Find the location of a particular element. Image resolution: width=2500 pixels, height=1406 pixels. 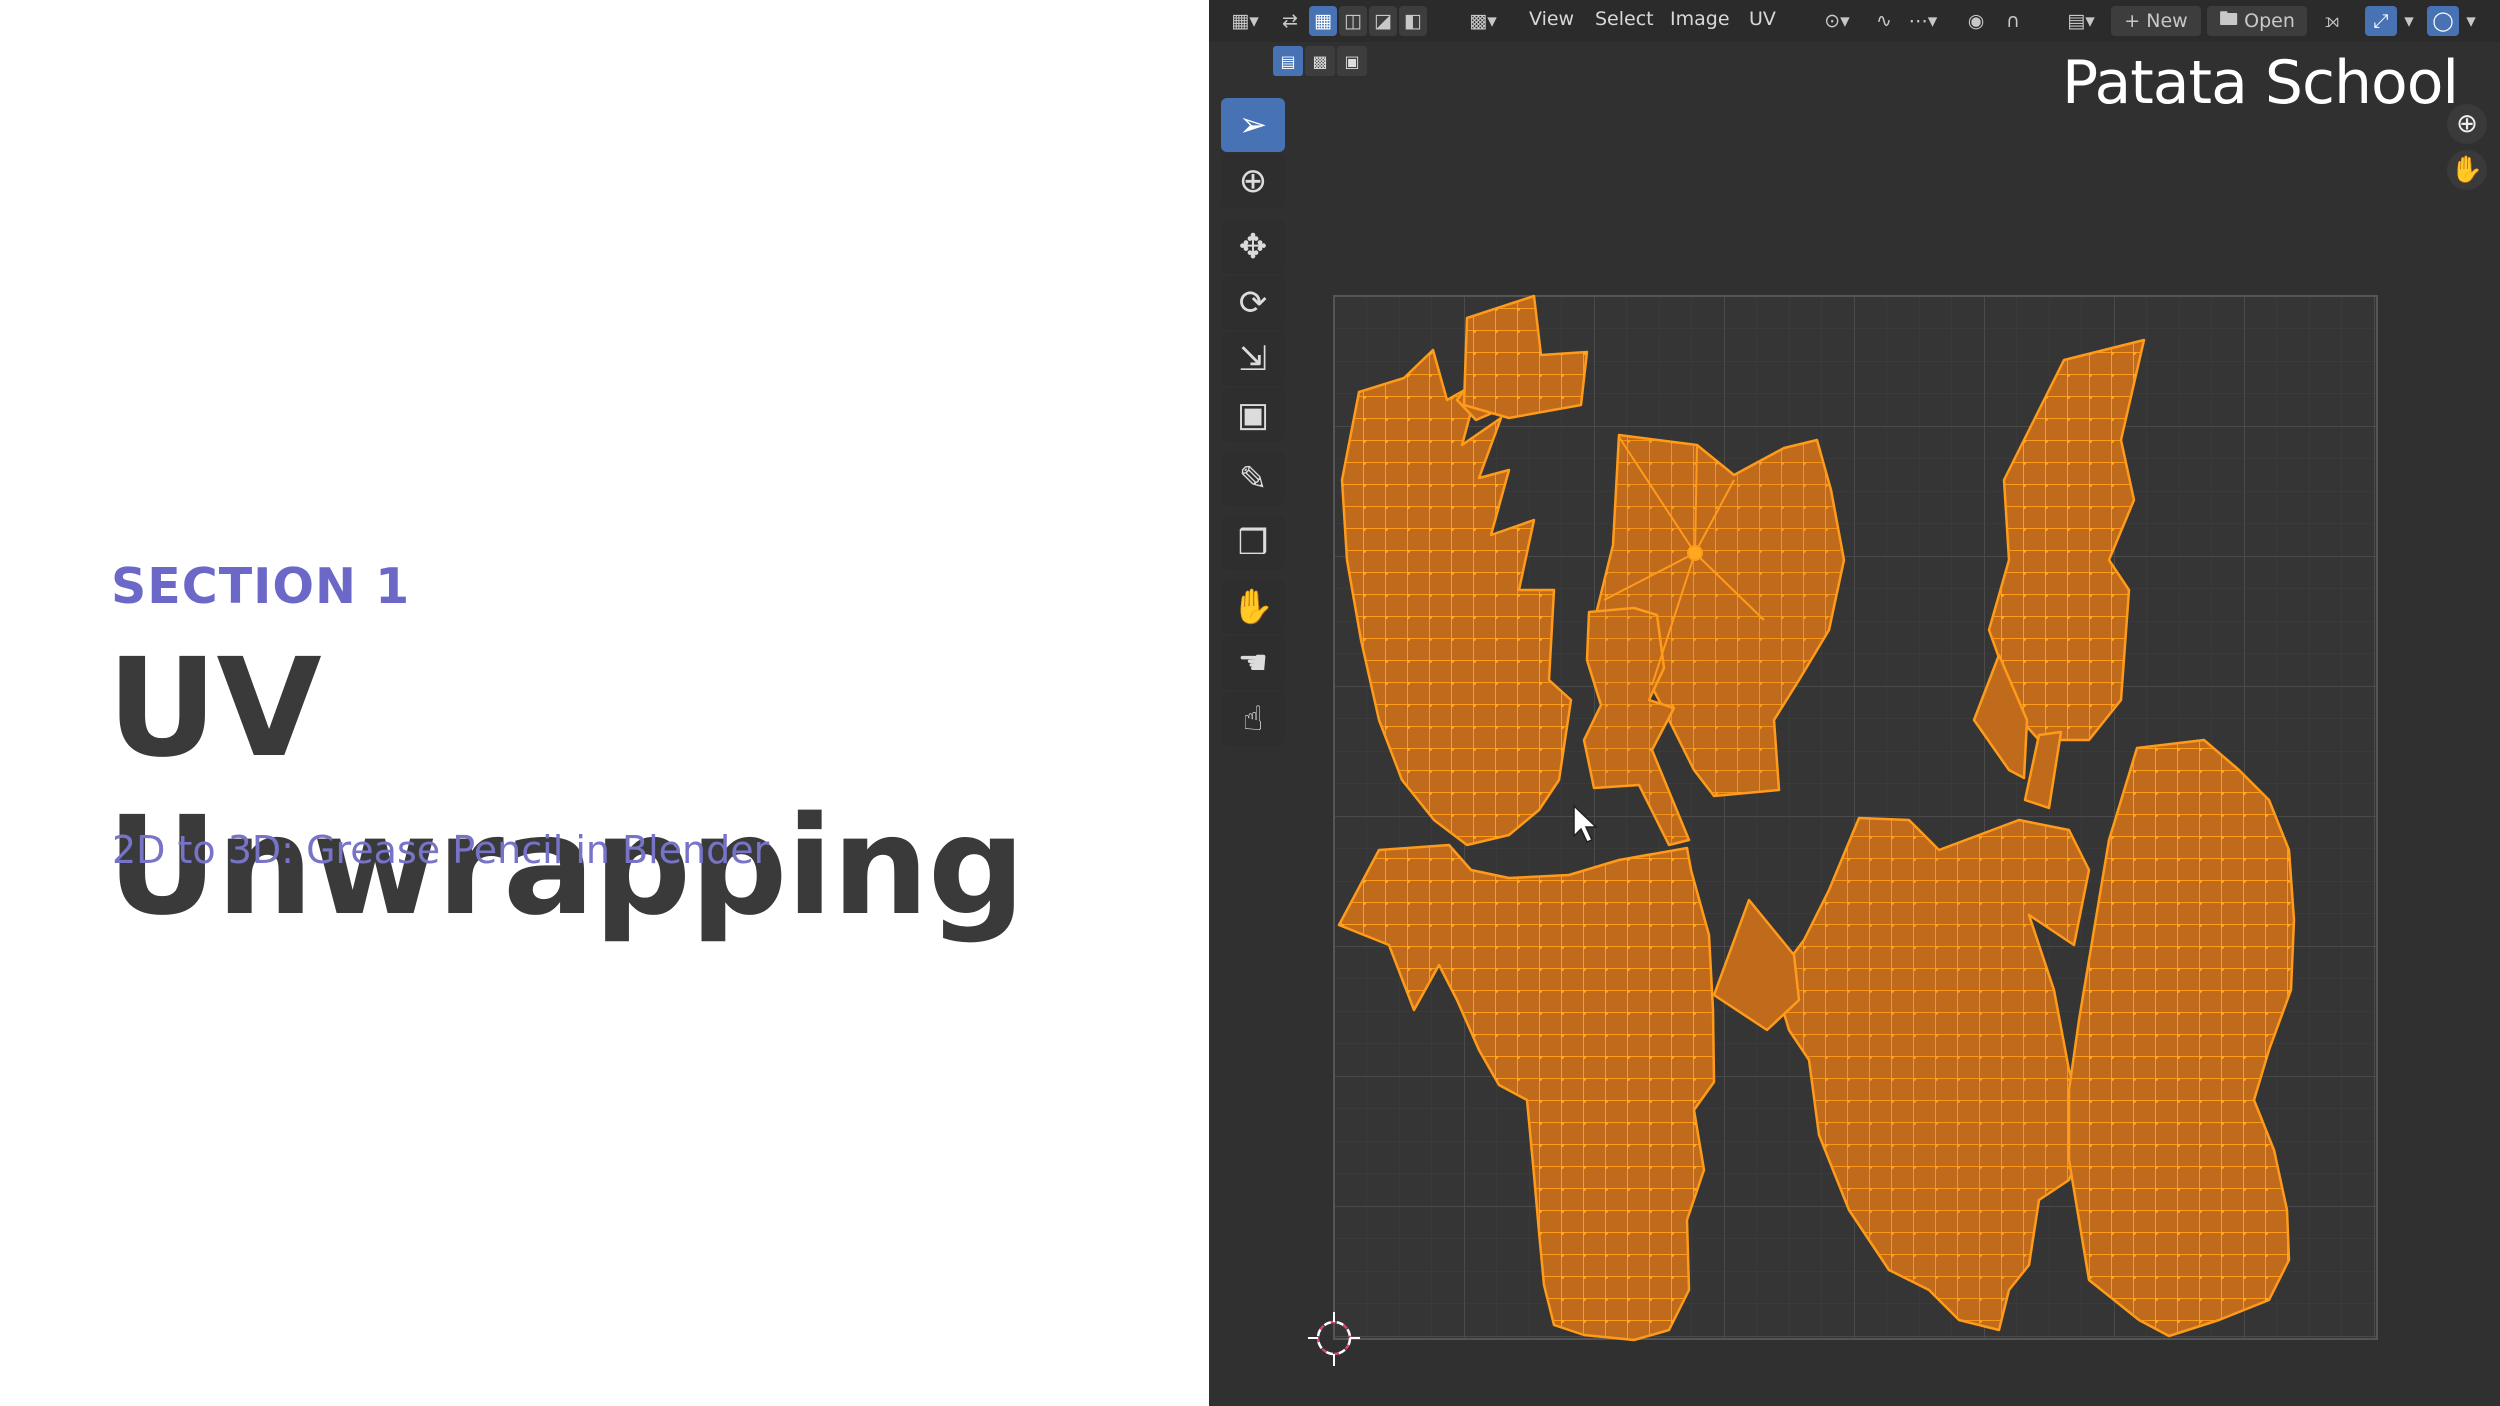

transform-icon: ▣ is located at coordinates (1253, 415).